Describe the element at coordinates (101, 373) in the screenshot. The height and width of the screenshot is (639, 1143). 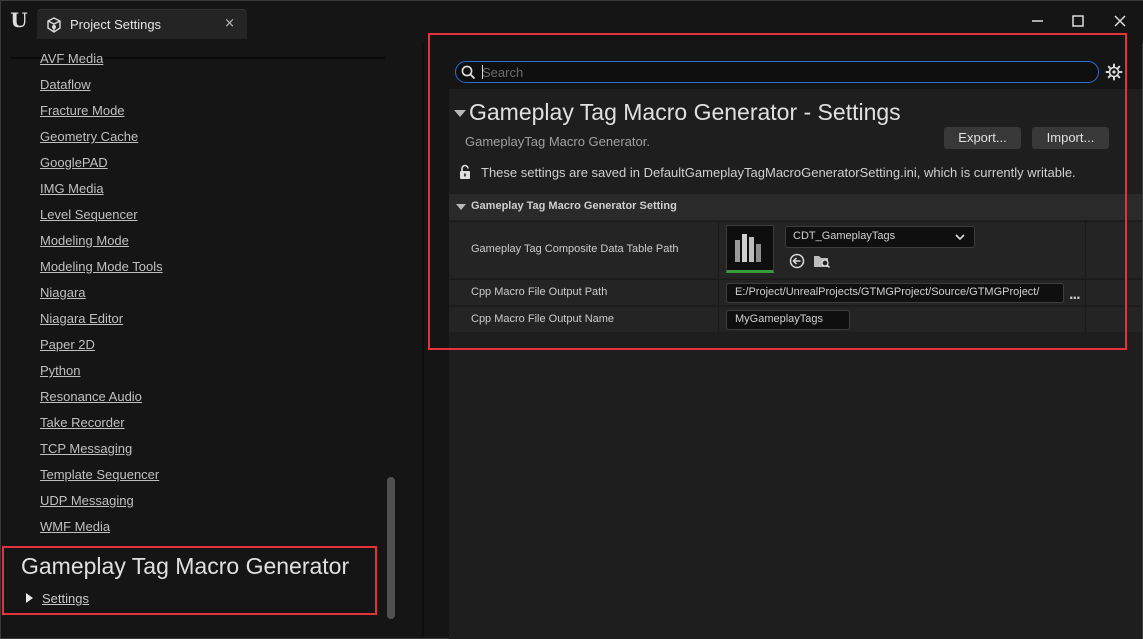
I see `sidebar-item-python: Python` at that location.